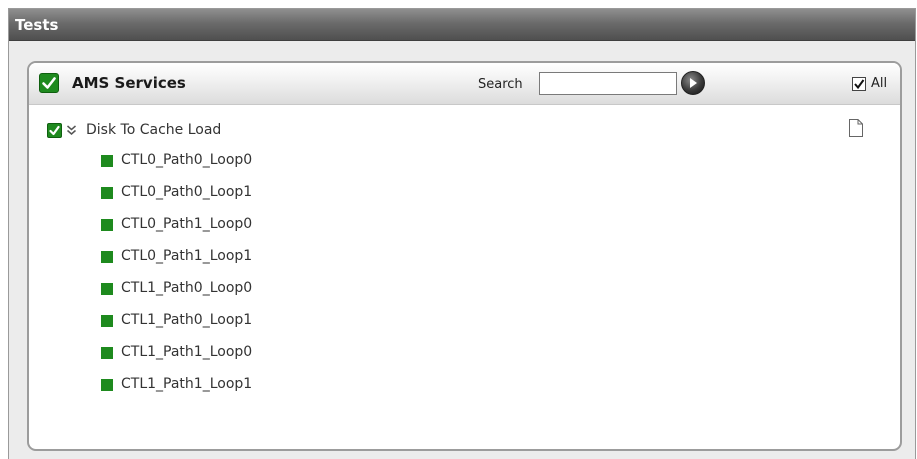  I want to click on arrow-right-icon, so click(693, 83).